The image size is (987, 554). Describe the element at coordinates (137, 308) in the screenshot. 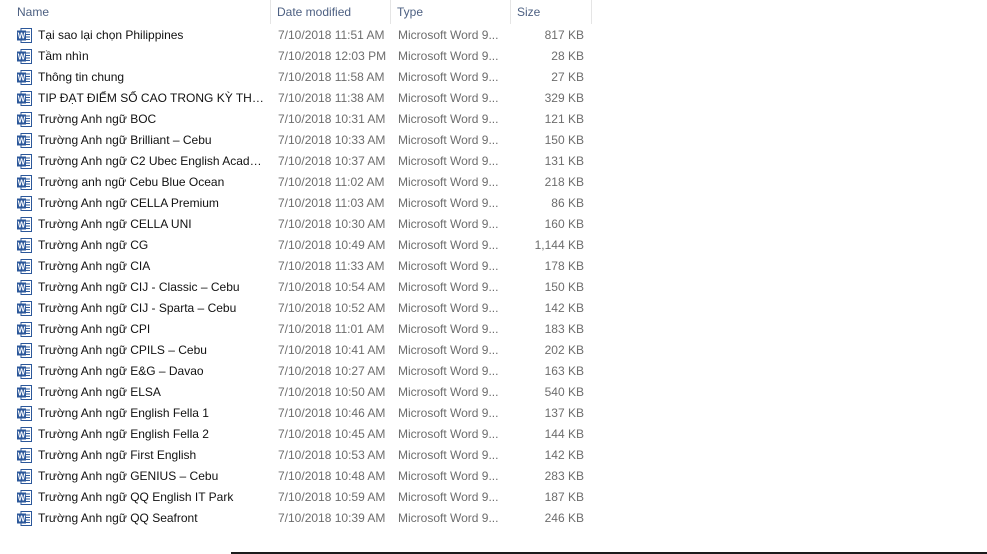

I see `file-name: Trường Anh ngữ CIJ - Sparta – Cebu` at that location.